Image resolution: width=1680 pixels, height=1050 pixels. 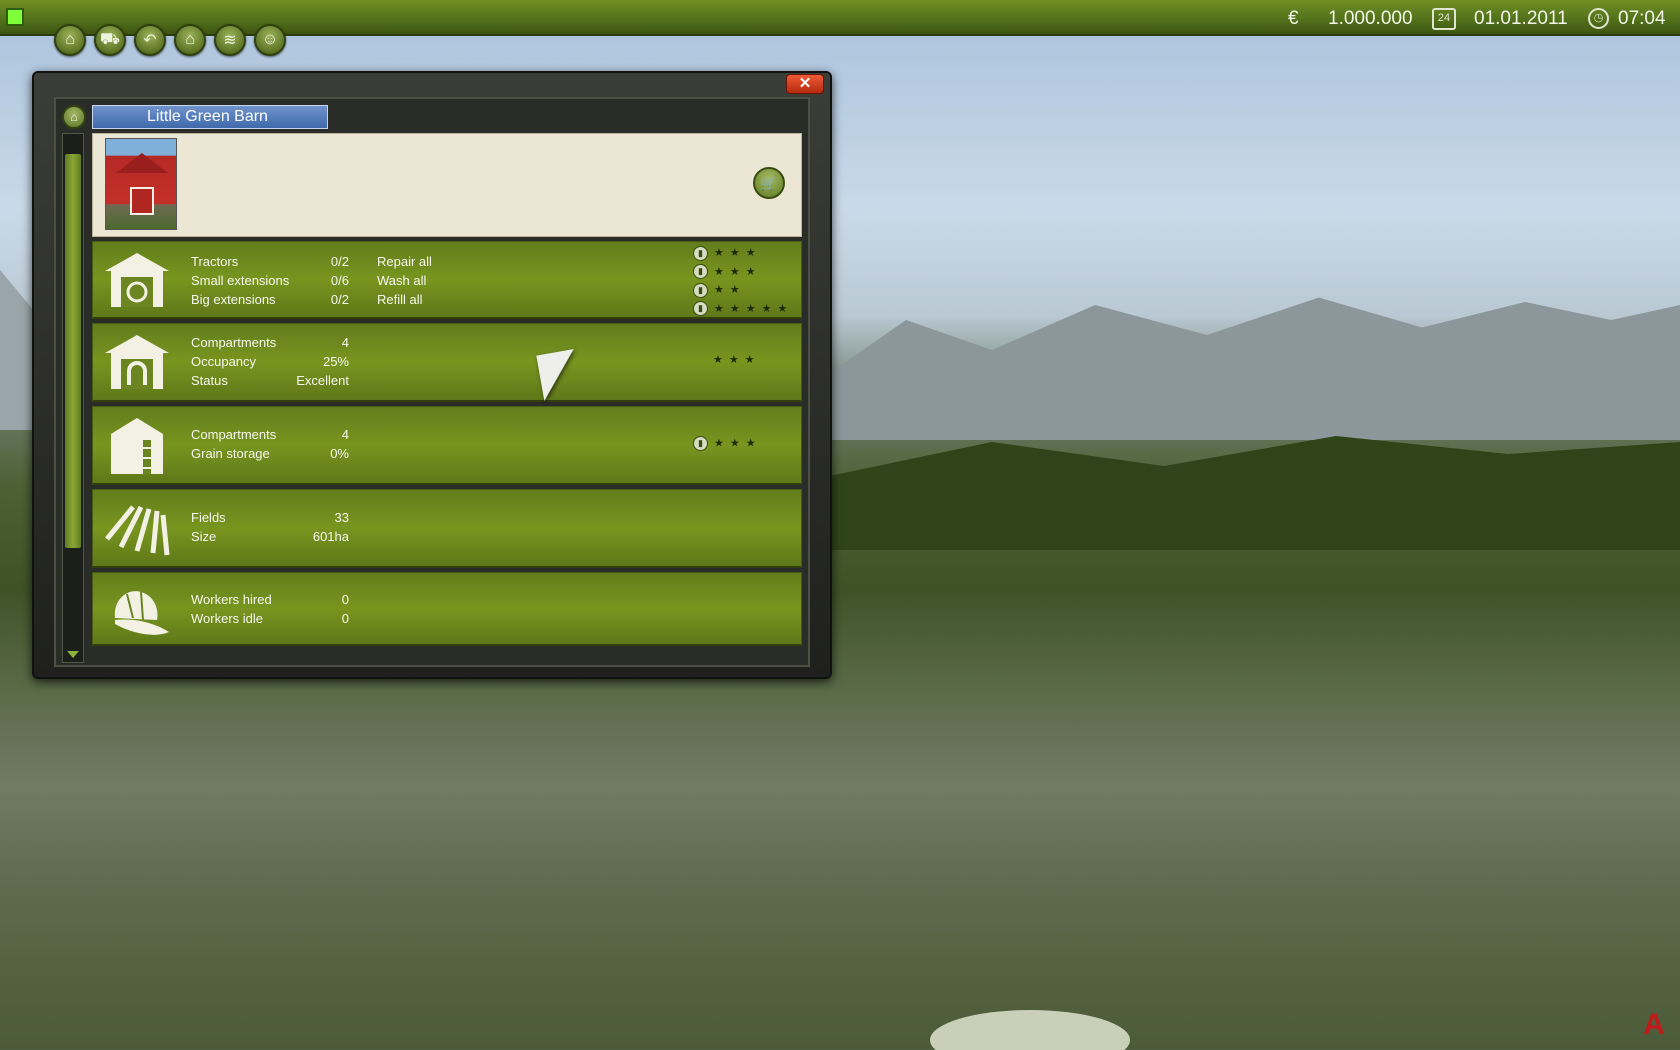 I want to click on fields-section: Fields 33 Size 601ha, so click(x=447, y=528).